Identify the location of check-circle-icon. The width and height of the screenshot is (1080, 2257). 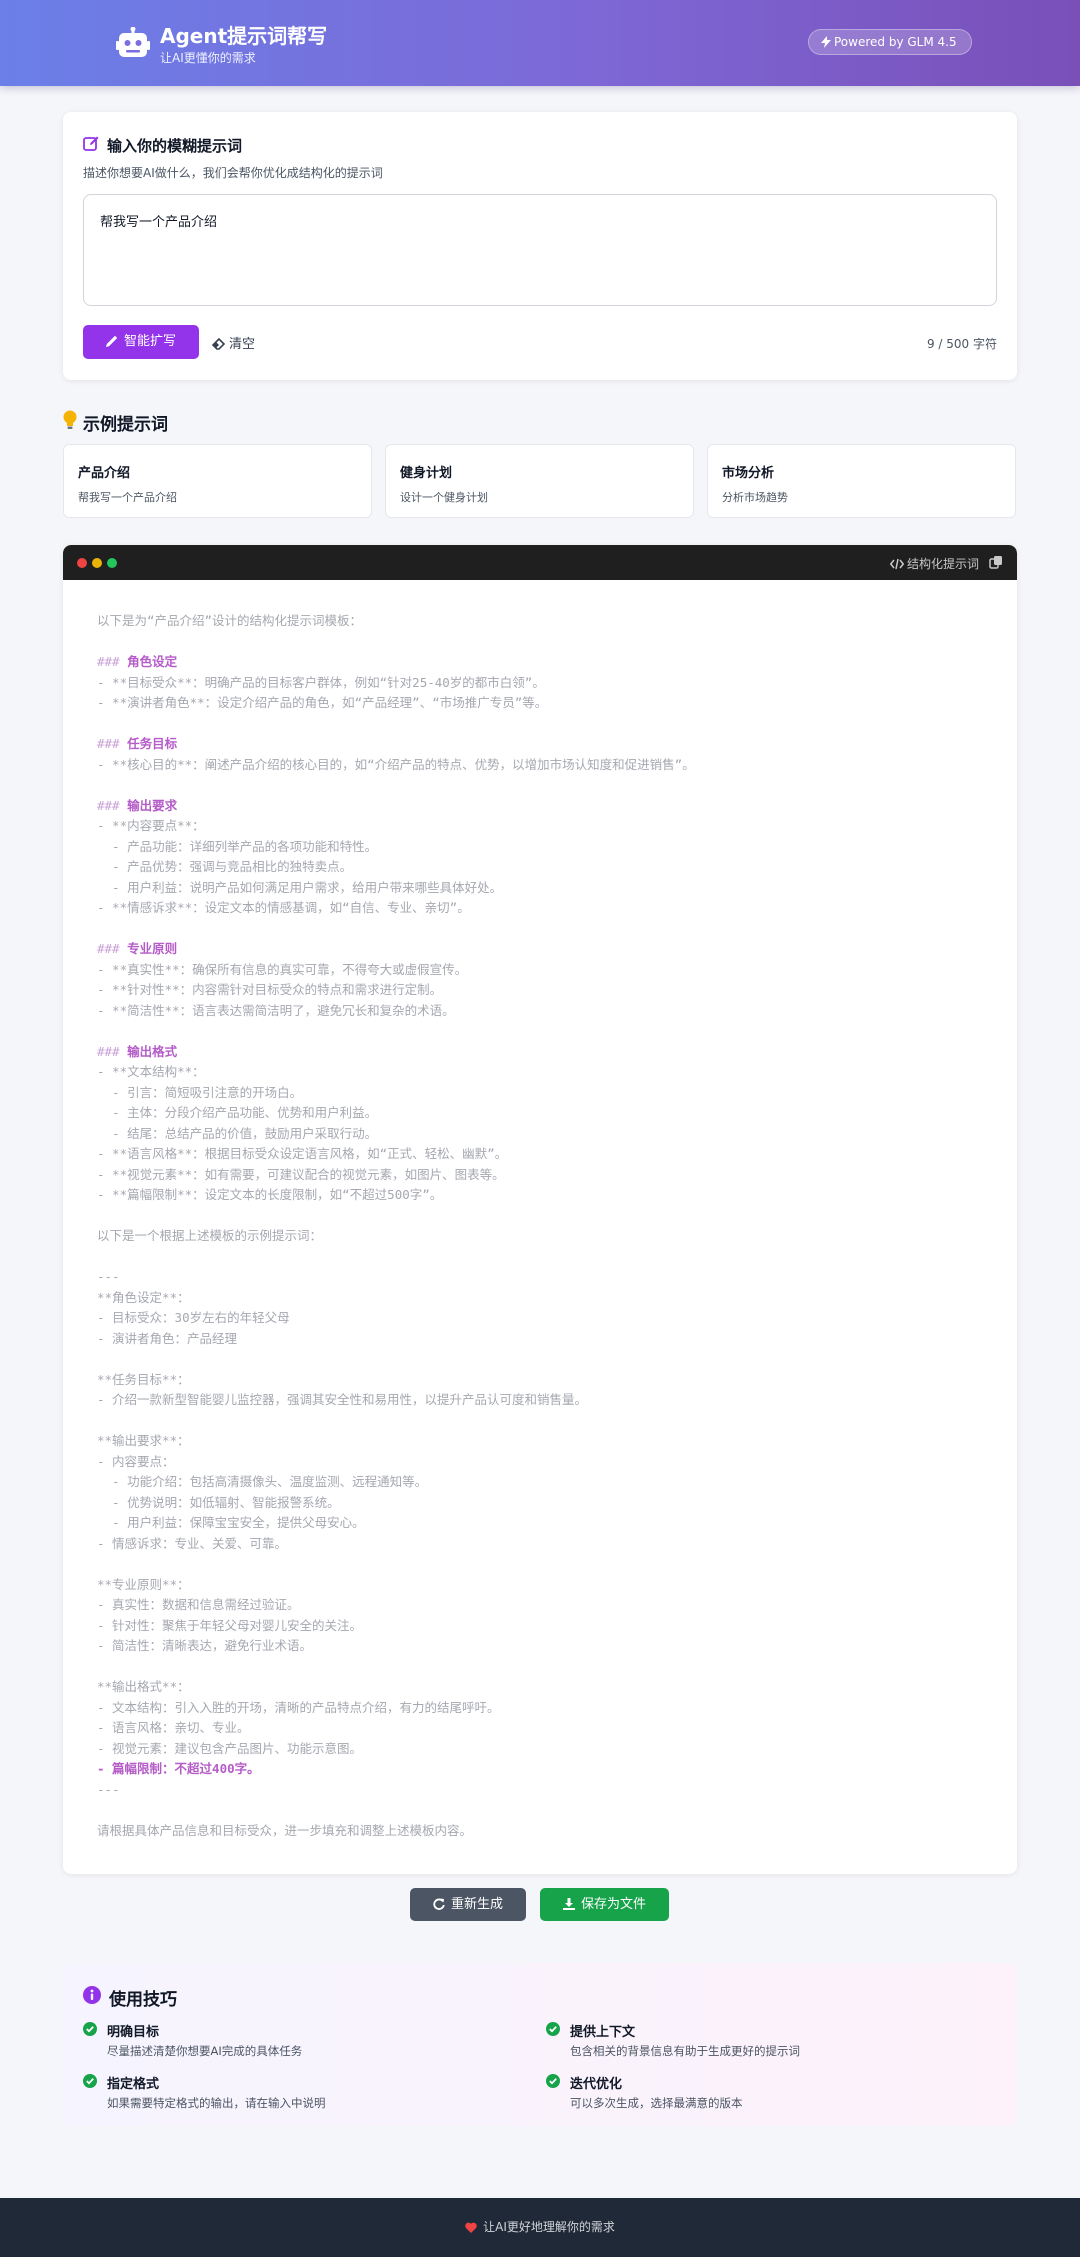
(553, 2081).